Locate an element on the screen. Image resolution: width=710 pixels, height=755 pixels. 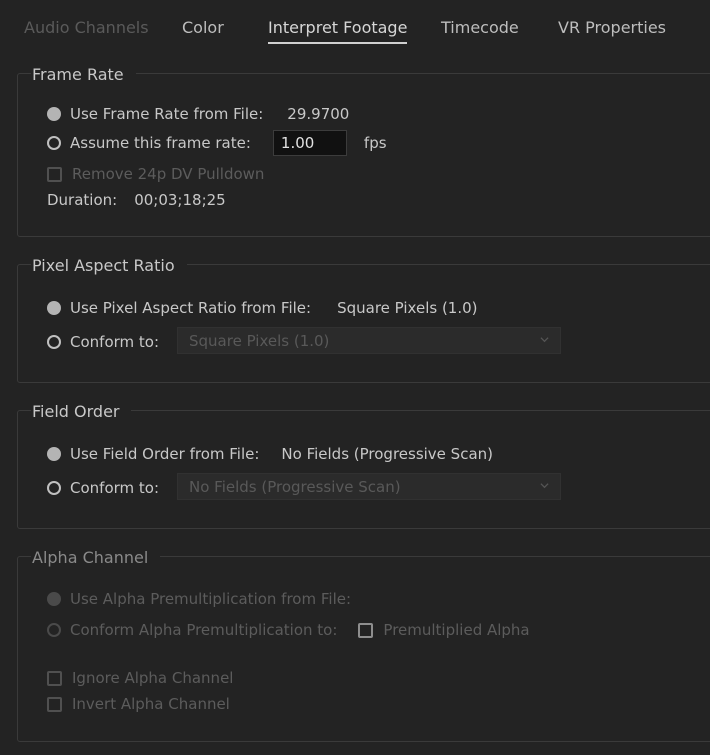
fps-unit-label: fps is located at coordinates (375, 143).